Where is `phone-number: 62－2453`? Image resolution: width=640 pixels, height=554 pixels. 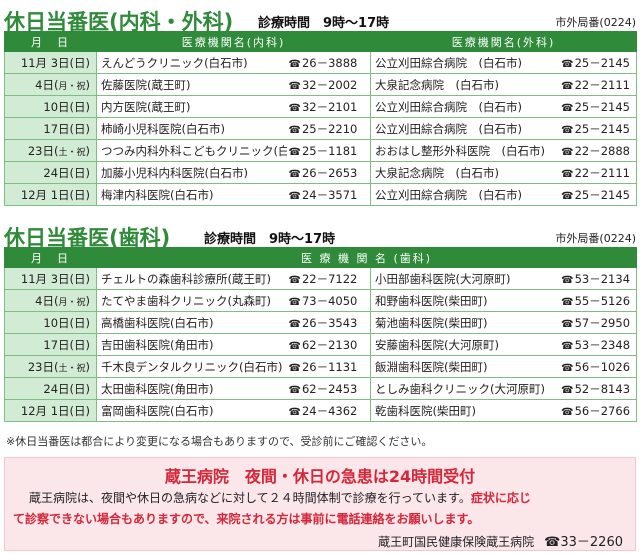 phone-number: 62－2453 is located at coordinates (329, 388).